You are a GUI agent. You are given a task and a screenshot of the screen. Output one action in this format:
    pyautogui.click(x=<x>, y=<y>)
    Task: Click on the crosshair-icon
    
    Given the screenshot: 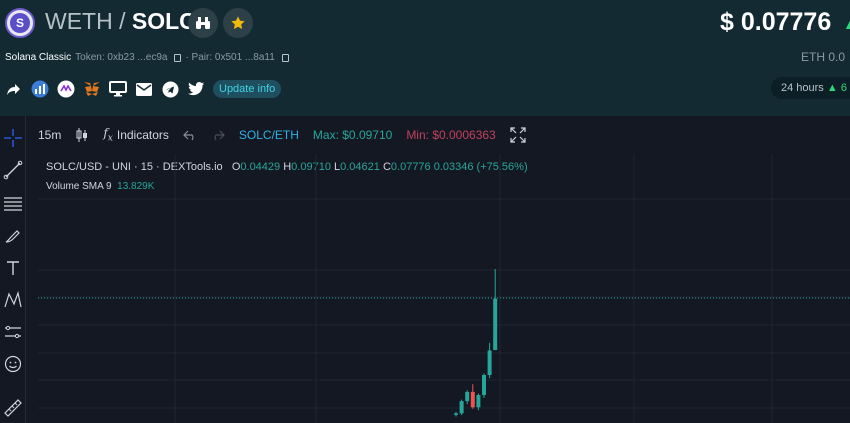 What is the action you would take?
    pyautogui.click(x=13, y=138)
    